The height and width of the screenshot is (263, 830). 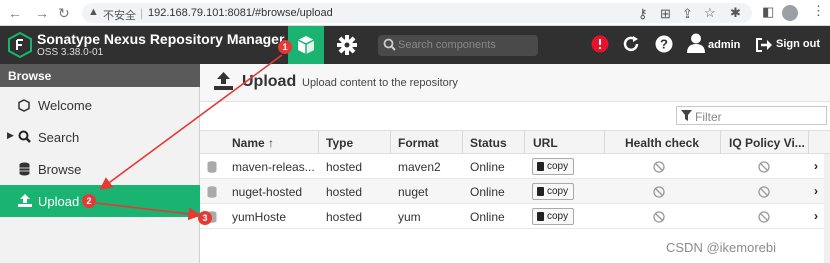 I want to click on annotation-badge: 3, so click(x=205, y=218).